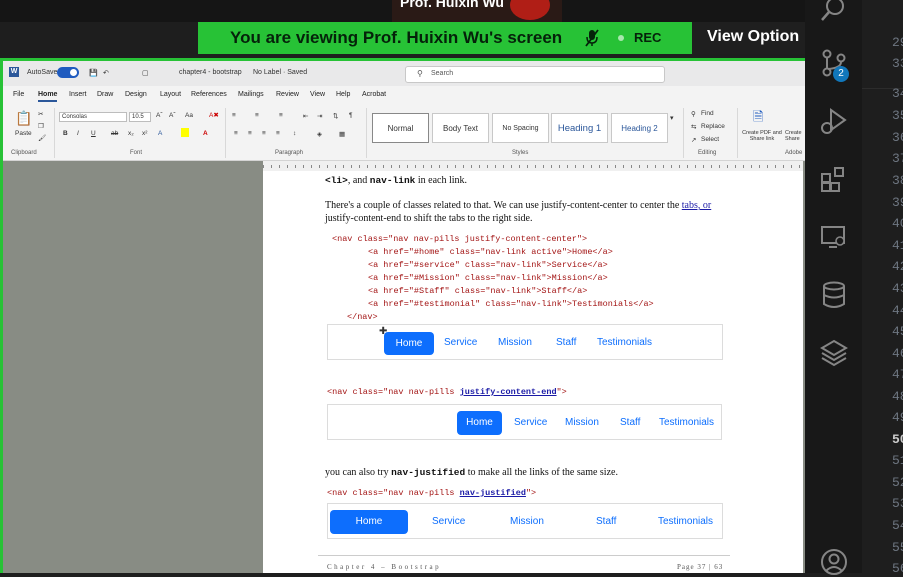 This screenshot has width=903, height=577. What do you see at coordinates (172, 115) in the screenshot?
I see `shrink-font-icon: Aˇ` at bounding box center [172, 115].